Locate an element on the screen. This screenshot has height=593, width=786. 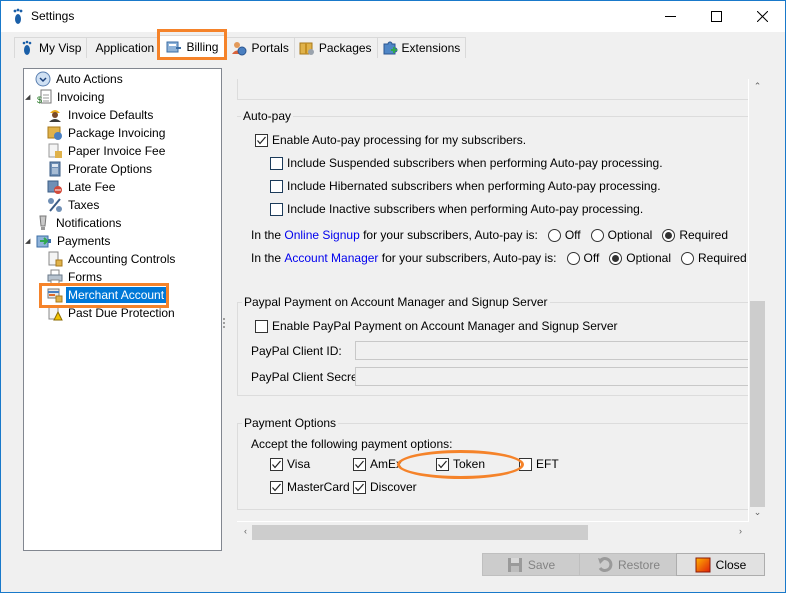
tree-label: Invoice Defaults is located at coordinates (111, 115).